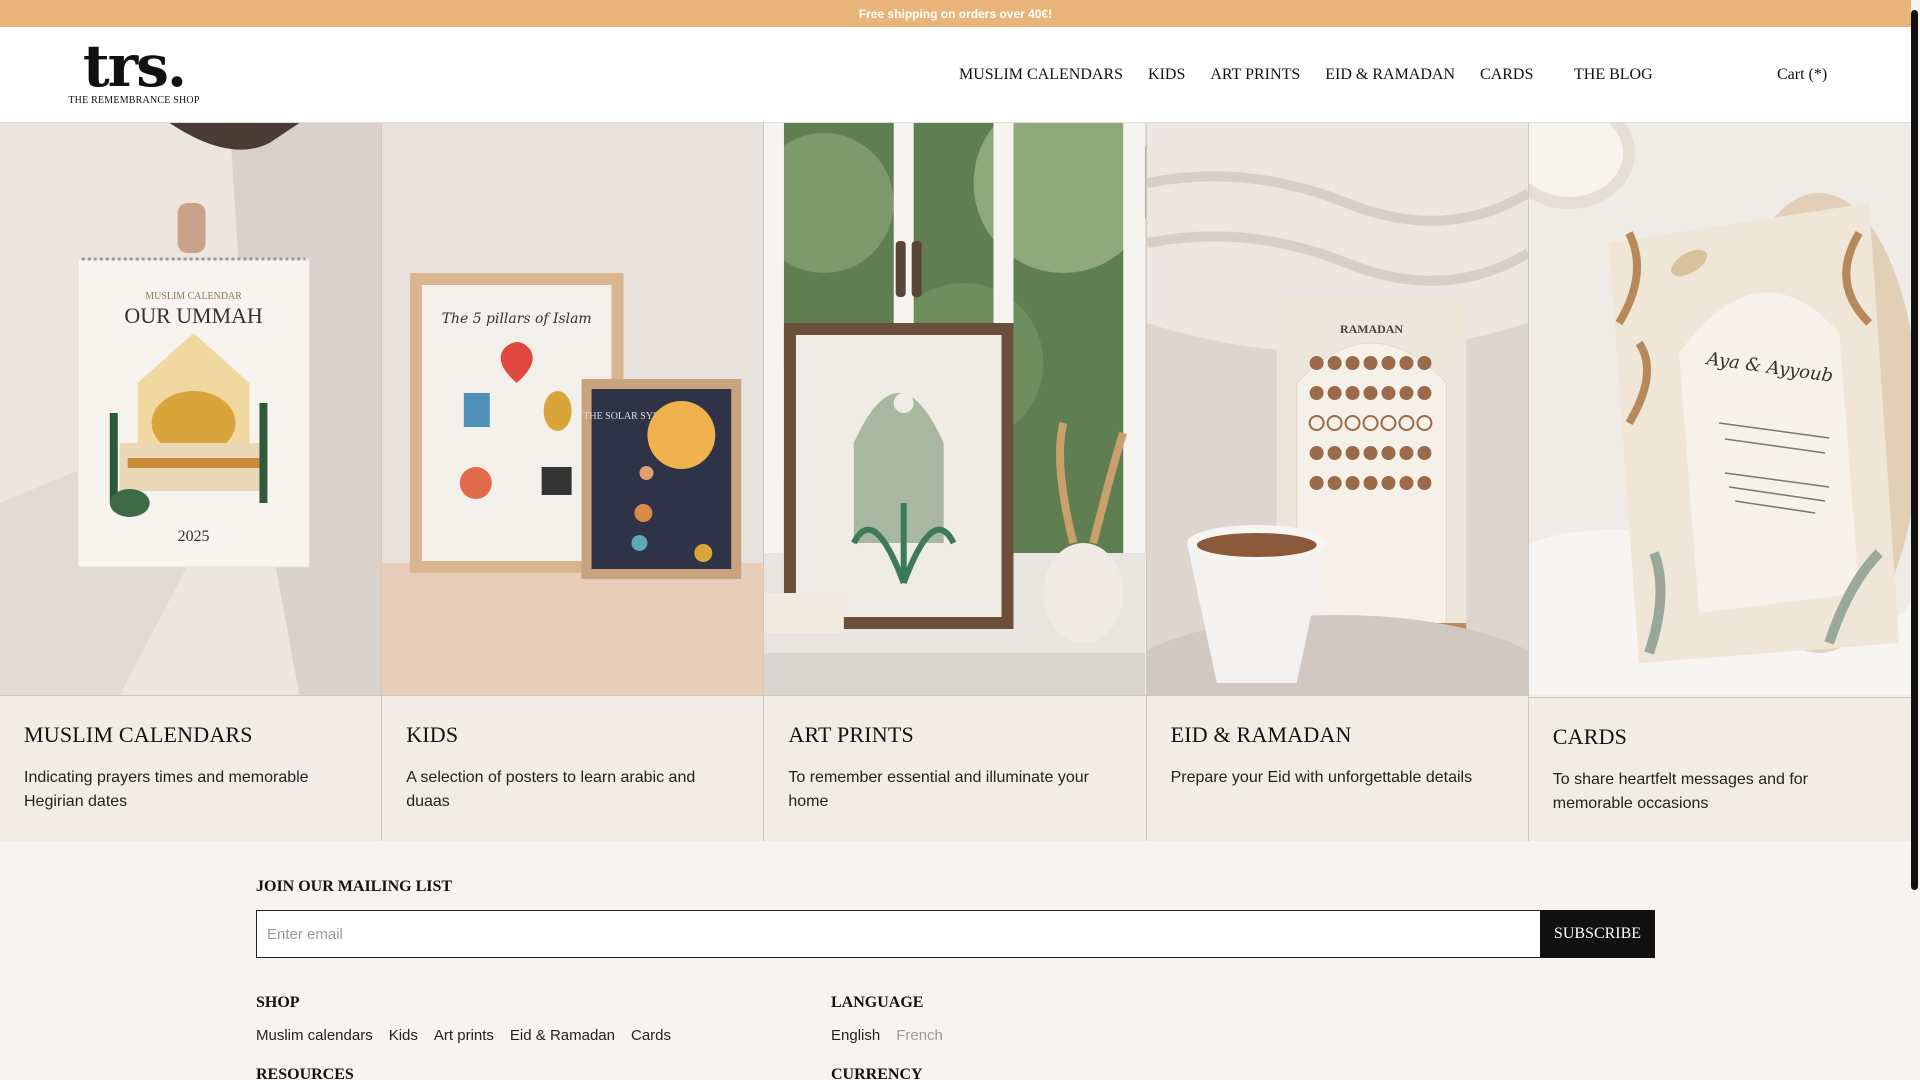  What do you see at coordinates (1914, 450) in the screenshot?
I see `scrollbar-thumb` at bounding box center [1914, 450].